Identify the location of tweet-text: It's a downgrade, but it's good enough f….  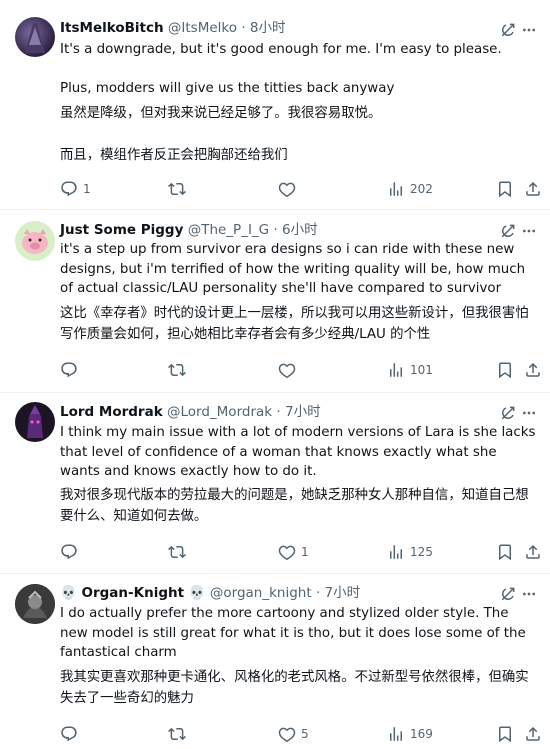
(281, 69).